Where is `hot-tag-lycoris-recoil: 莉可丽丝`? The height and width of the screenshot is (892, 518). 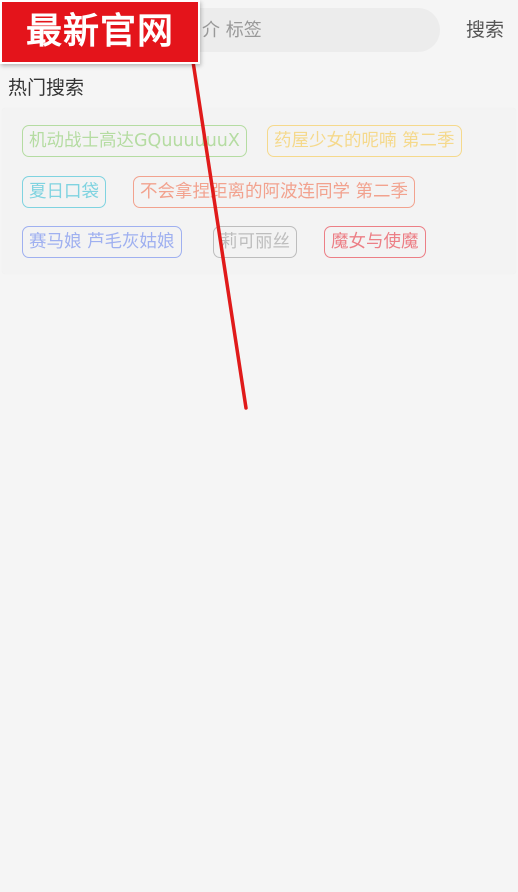
hot-tag-lycoris-recoil: 莉可丽丝 is located at coordinates (255, 242).